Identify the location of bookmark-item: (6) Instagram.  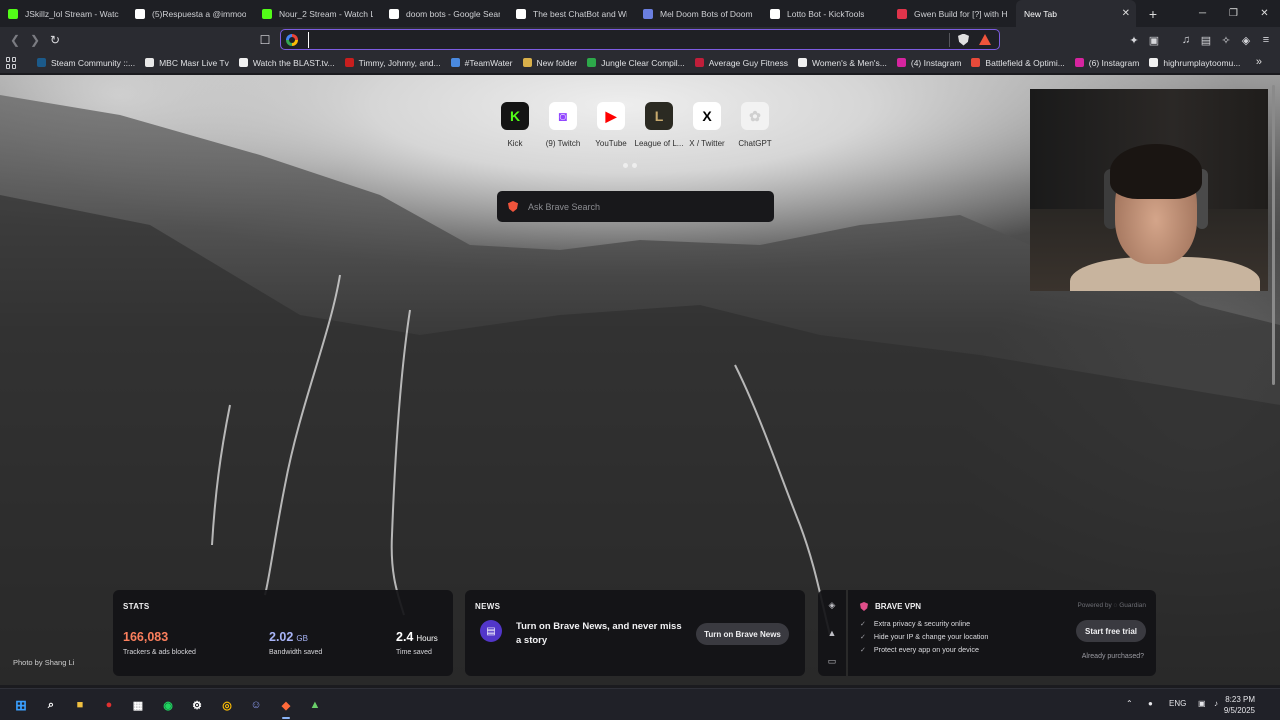
(1107, 63).